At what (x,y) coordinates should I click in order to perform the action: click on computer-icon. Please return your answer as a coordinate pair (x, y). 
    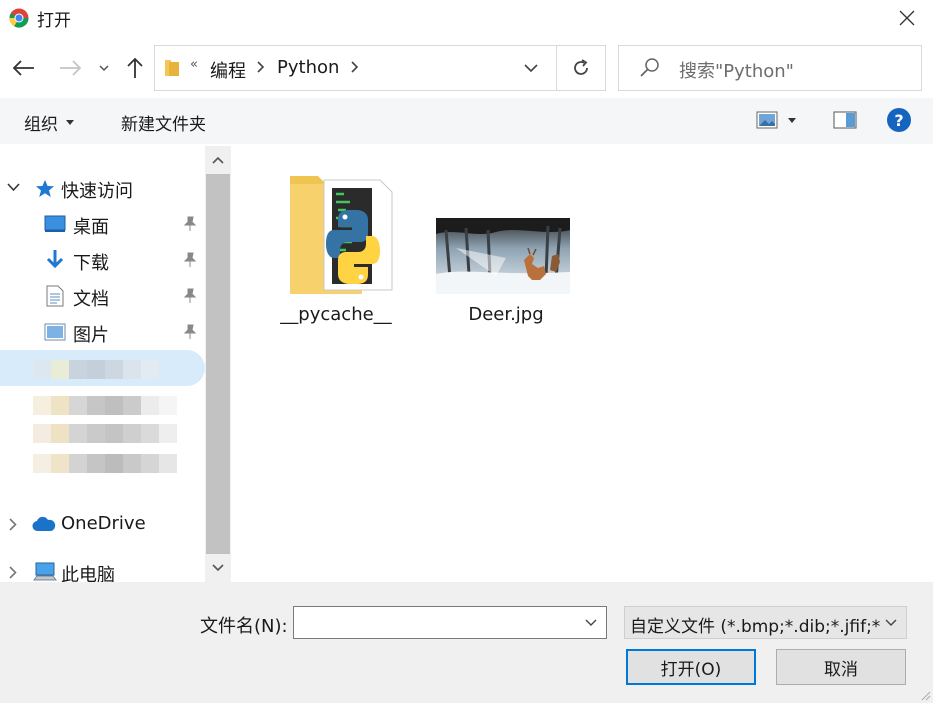
    Looking at the image, I should click on (45, 571).